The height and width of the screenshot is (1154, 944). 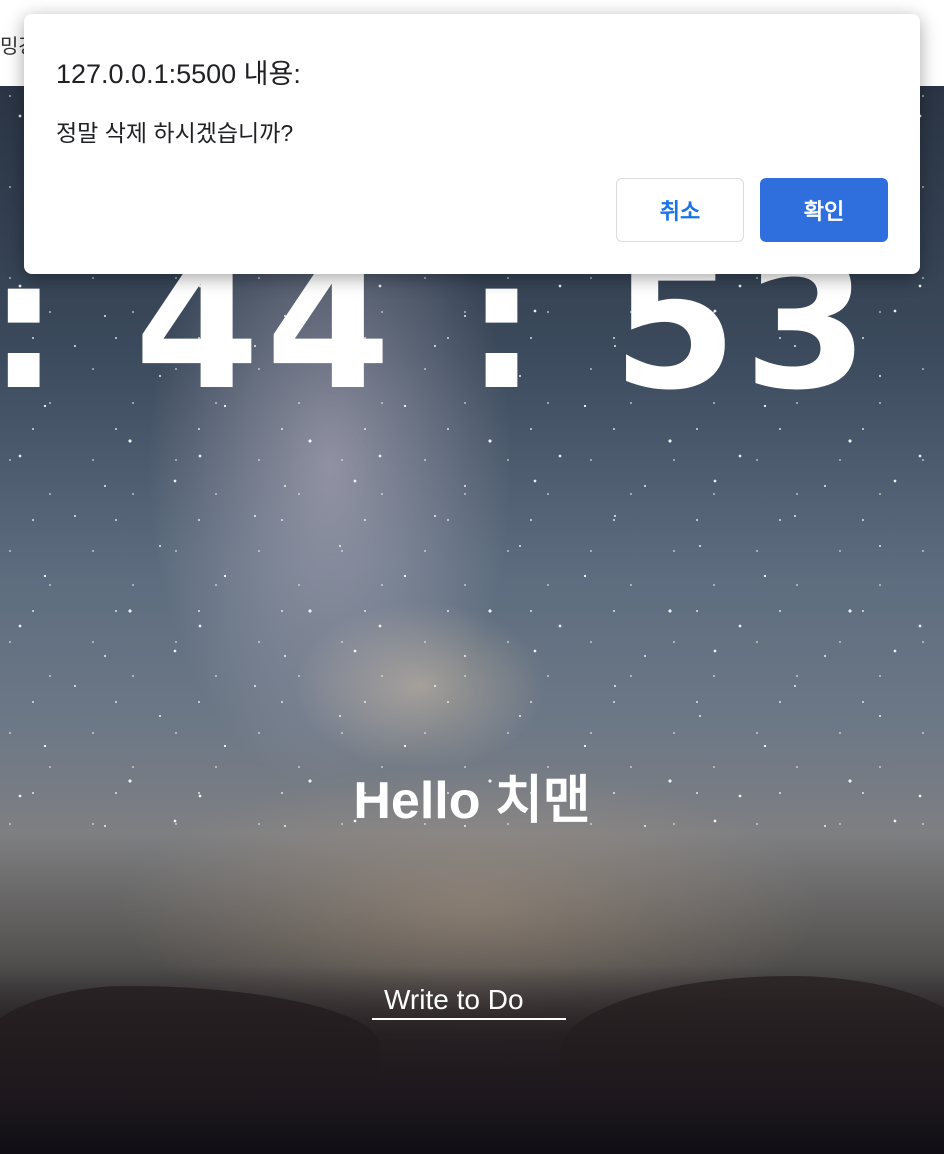 What do you see at coordinates (824, 210) in the screenshot?
I see `ok-button: 확인` at bounding box center [824, 210].